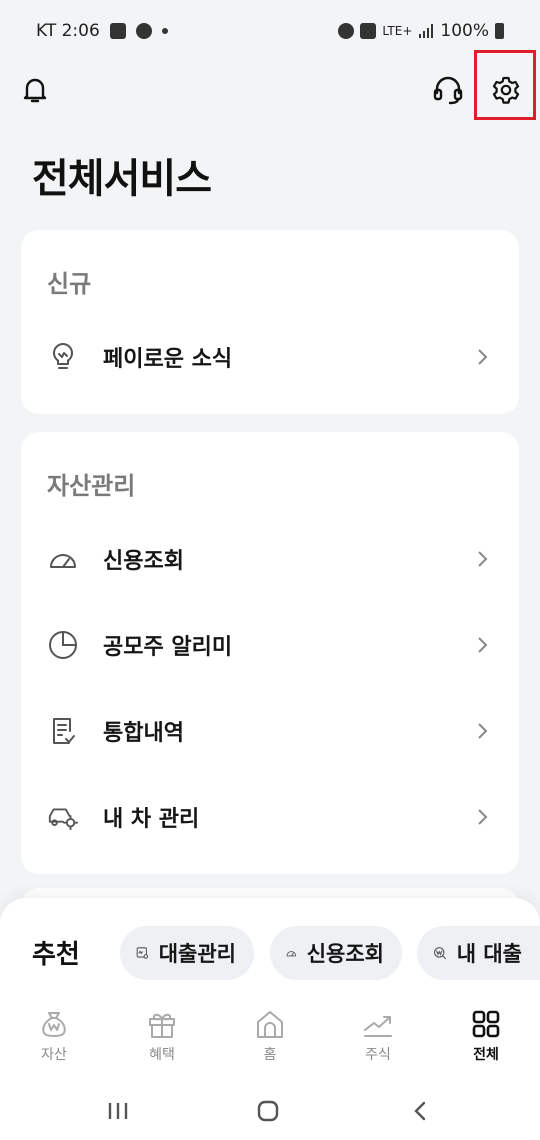  Describe the element at coordinates (270, 731) in the screenshot. I see `menu-item-integrated-history: 통합내역` at that location.